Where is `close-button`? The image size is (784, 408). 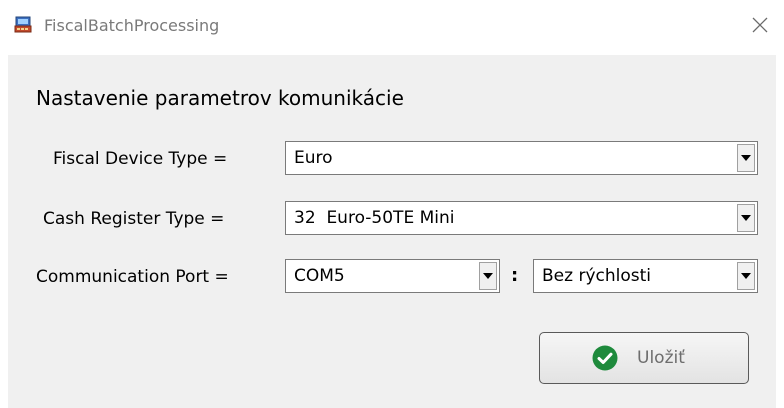
close-button is located at coordinates (760, 27).